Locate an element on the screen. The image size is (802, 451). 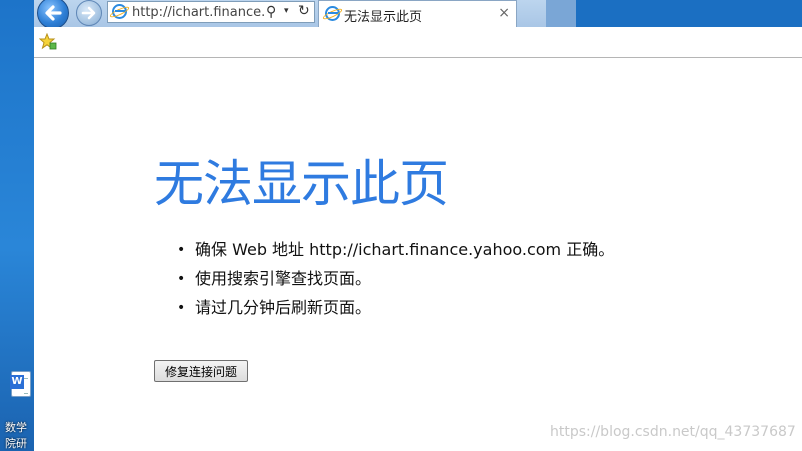
tab-title: 无法显示此页 is located at coordinates (383, 17).